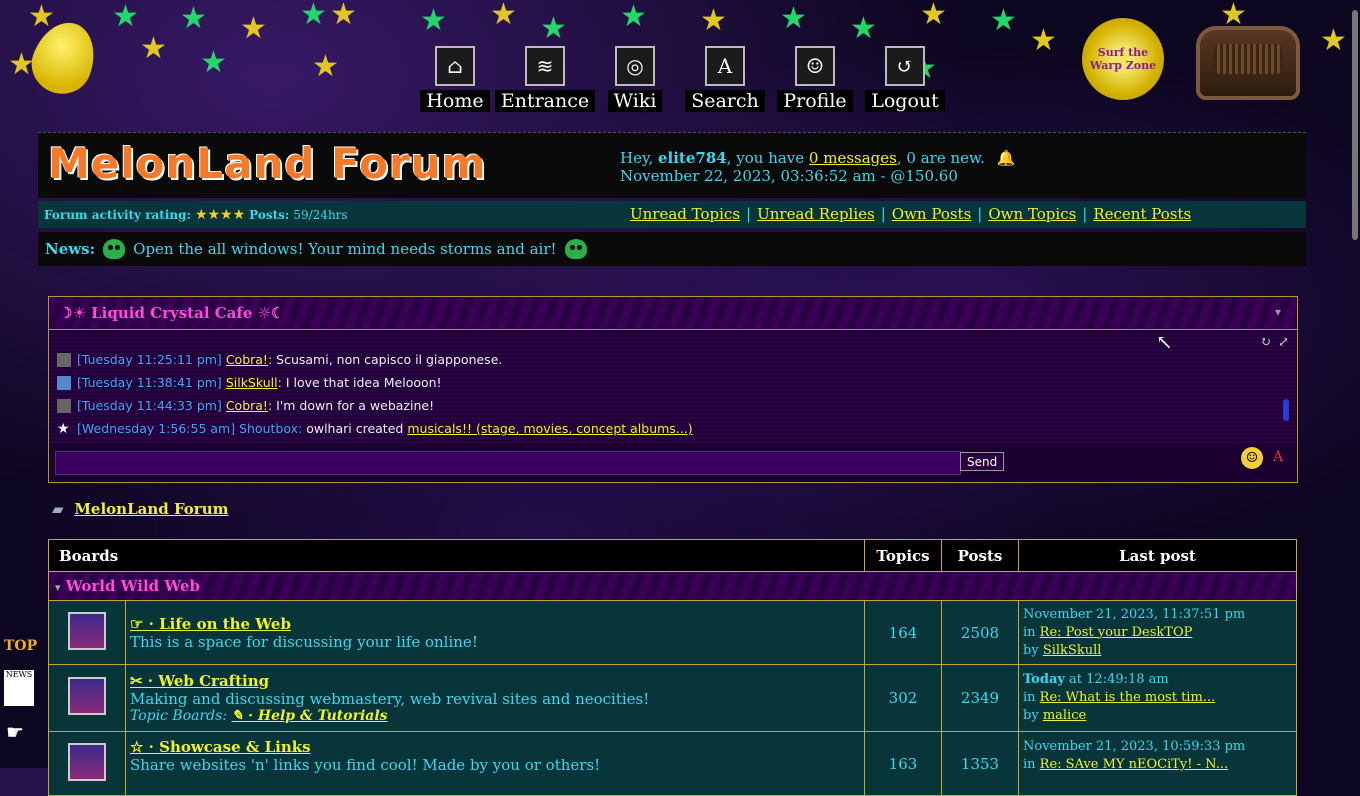 The width and height of the screenshot is (1360, 796). Describe the element at coordinates (508, 463) in the screenshot. I see `shout-input` at that location.